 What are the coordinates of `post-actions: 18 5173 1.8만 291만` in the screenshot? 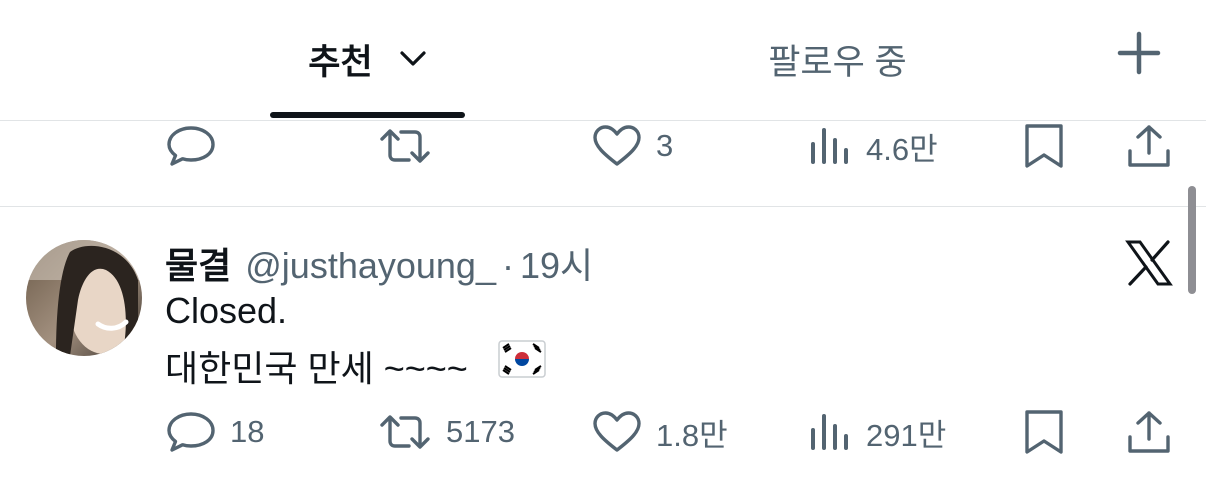 It's located at (603, 432).